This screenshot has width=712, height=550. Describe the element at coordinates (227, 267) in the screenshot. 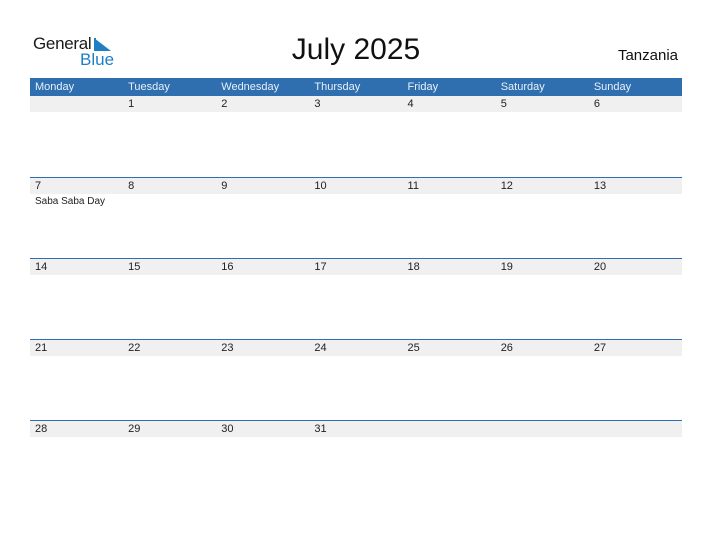

I see `day-number: 16` at that location.